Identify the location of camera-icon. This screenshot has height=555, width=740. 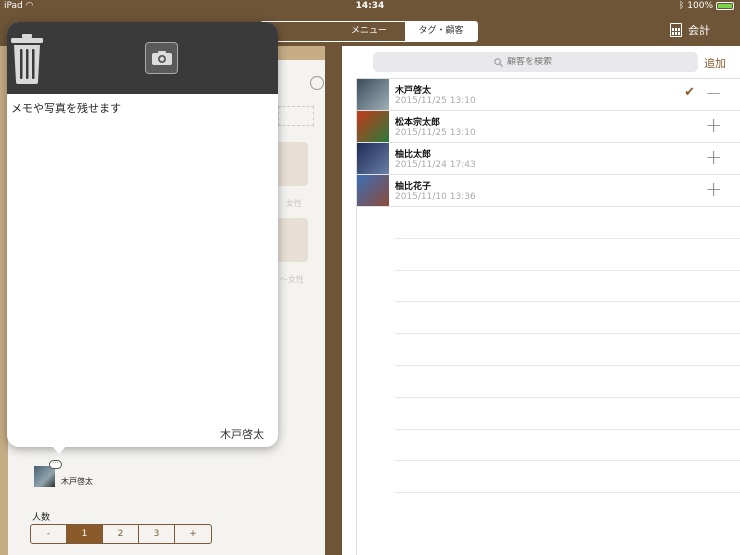
(161, 58).